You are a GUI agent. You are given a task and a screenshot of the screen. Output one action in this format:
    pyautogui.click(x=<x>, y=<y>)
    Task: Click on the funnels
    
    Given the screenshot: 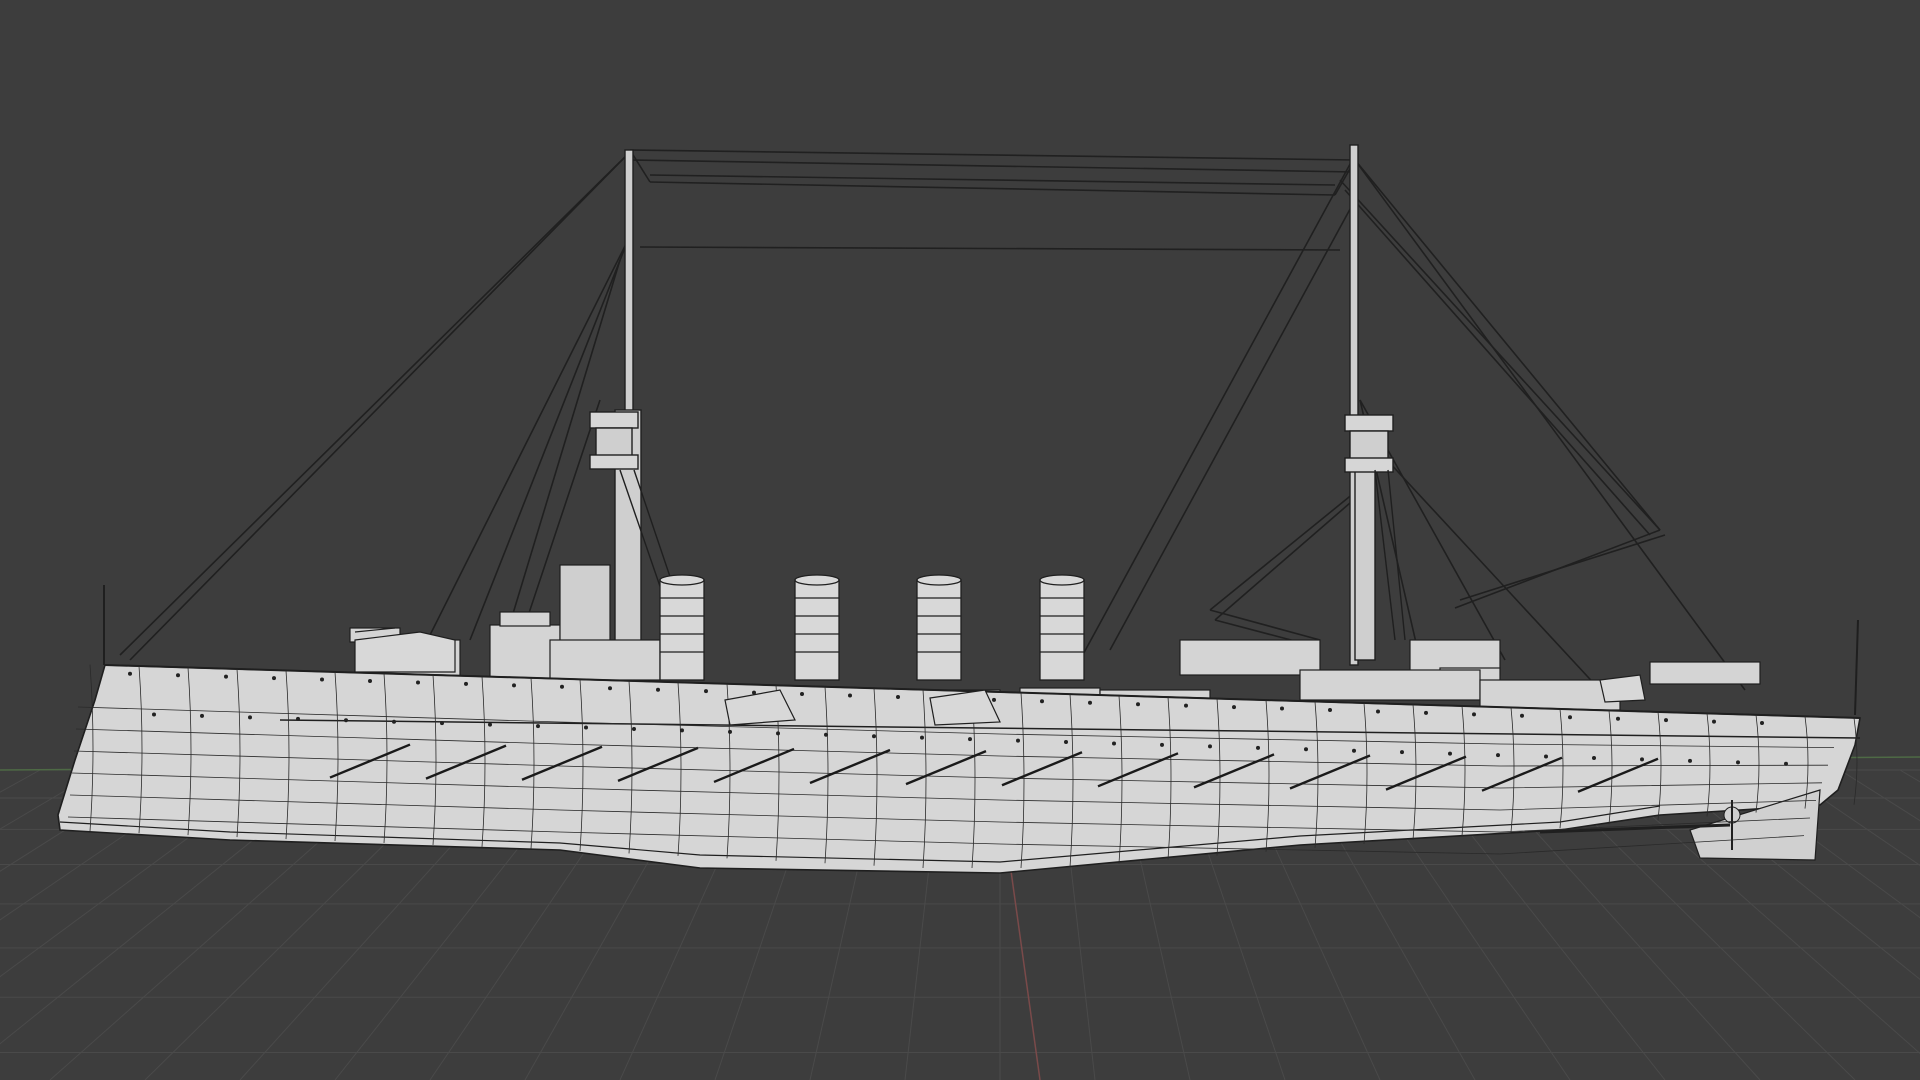 What is the action you would take?
    pyautogui.click(x=872, y=627)
    